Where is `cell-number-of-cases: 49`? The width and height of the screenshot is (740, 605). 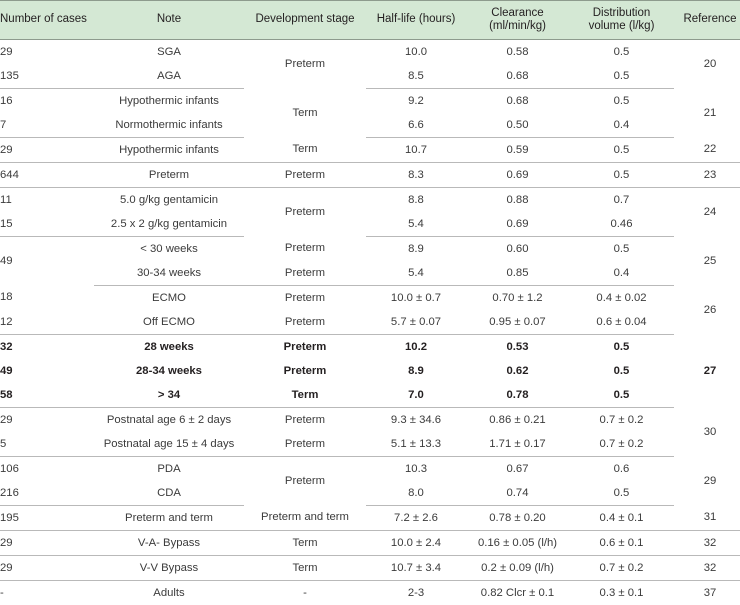 cell-number-of-cases: 49 is located at coordinates (47, 261).